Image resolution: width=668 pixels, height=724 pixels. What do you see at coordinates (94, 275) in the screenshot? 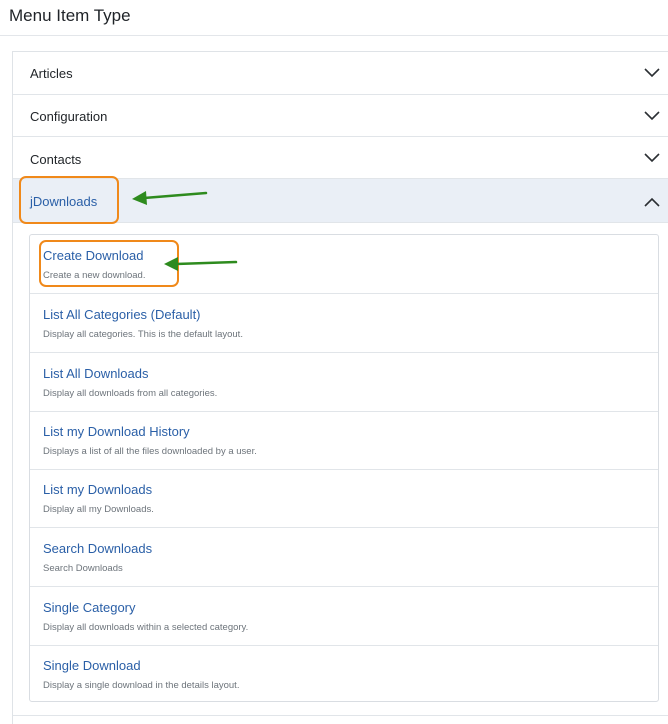
I see `item-description: Create a new download.` at bounding box center [94, 275].